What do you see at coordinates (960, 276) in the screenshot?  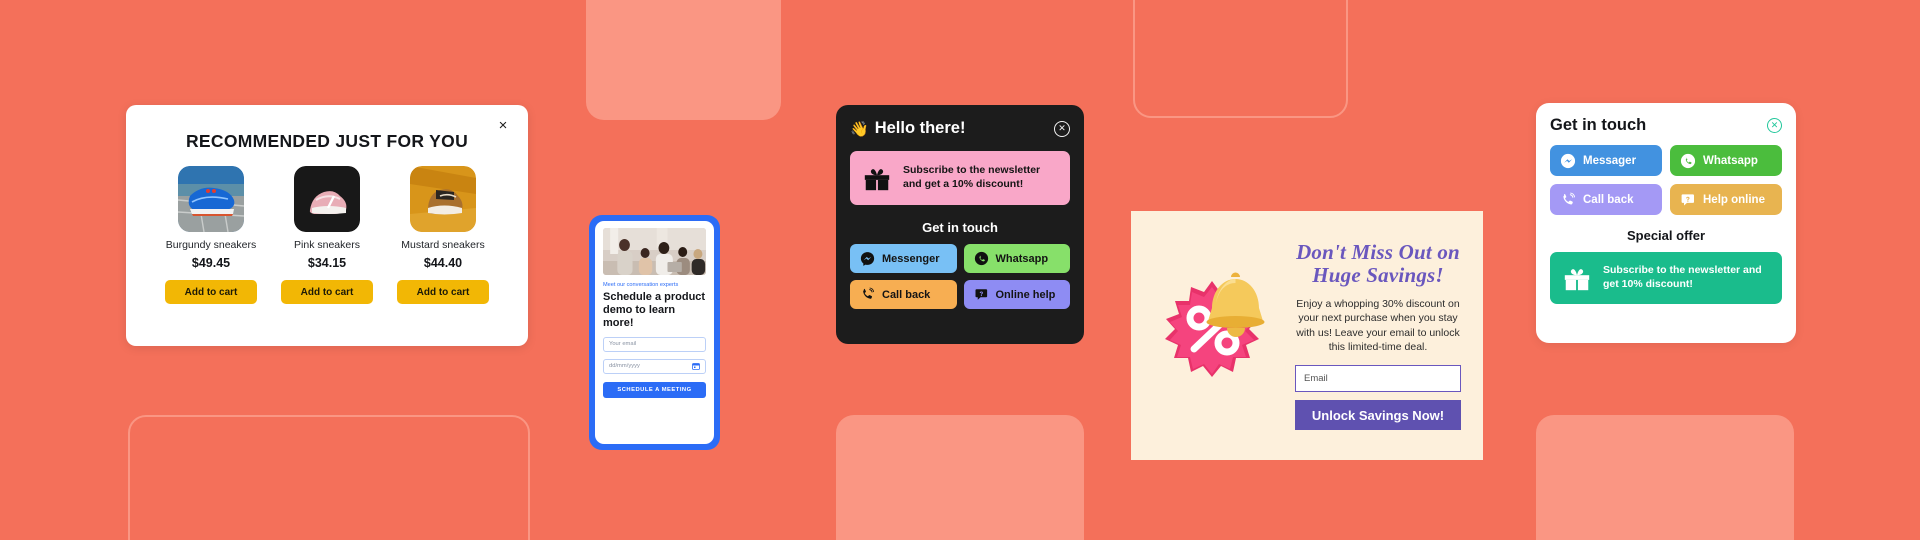 I see `channel-button-grid: Messenger Whatsapp Call back Online help` at bounding box center [960, 276].